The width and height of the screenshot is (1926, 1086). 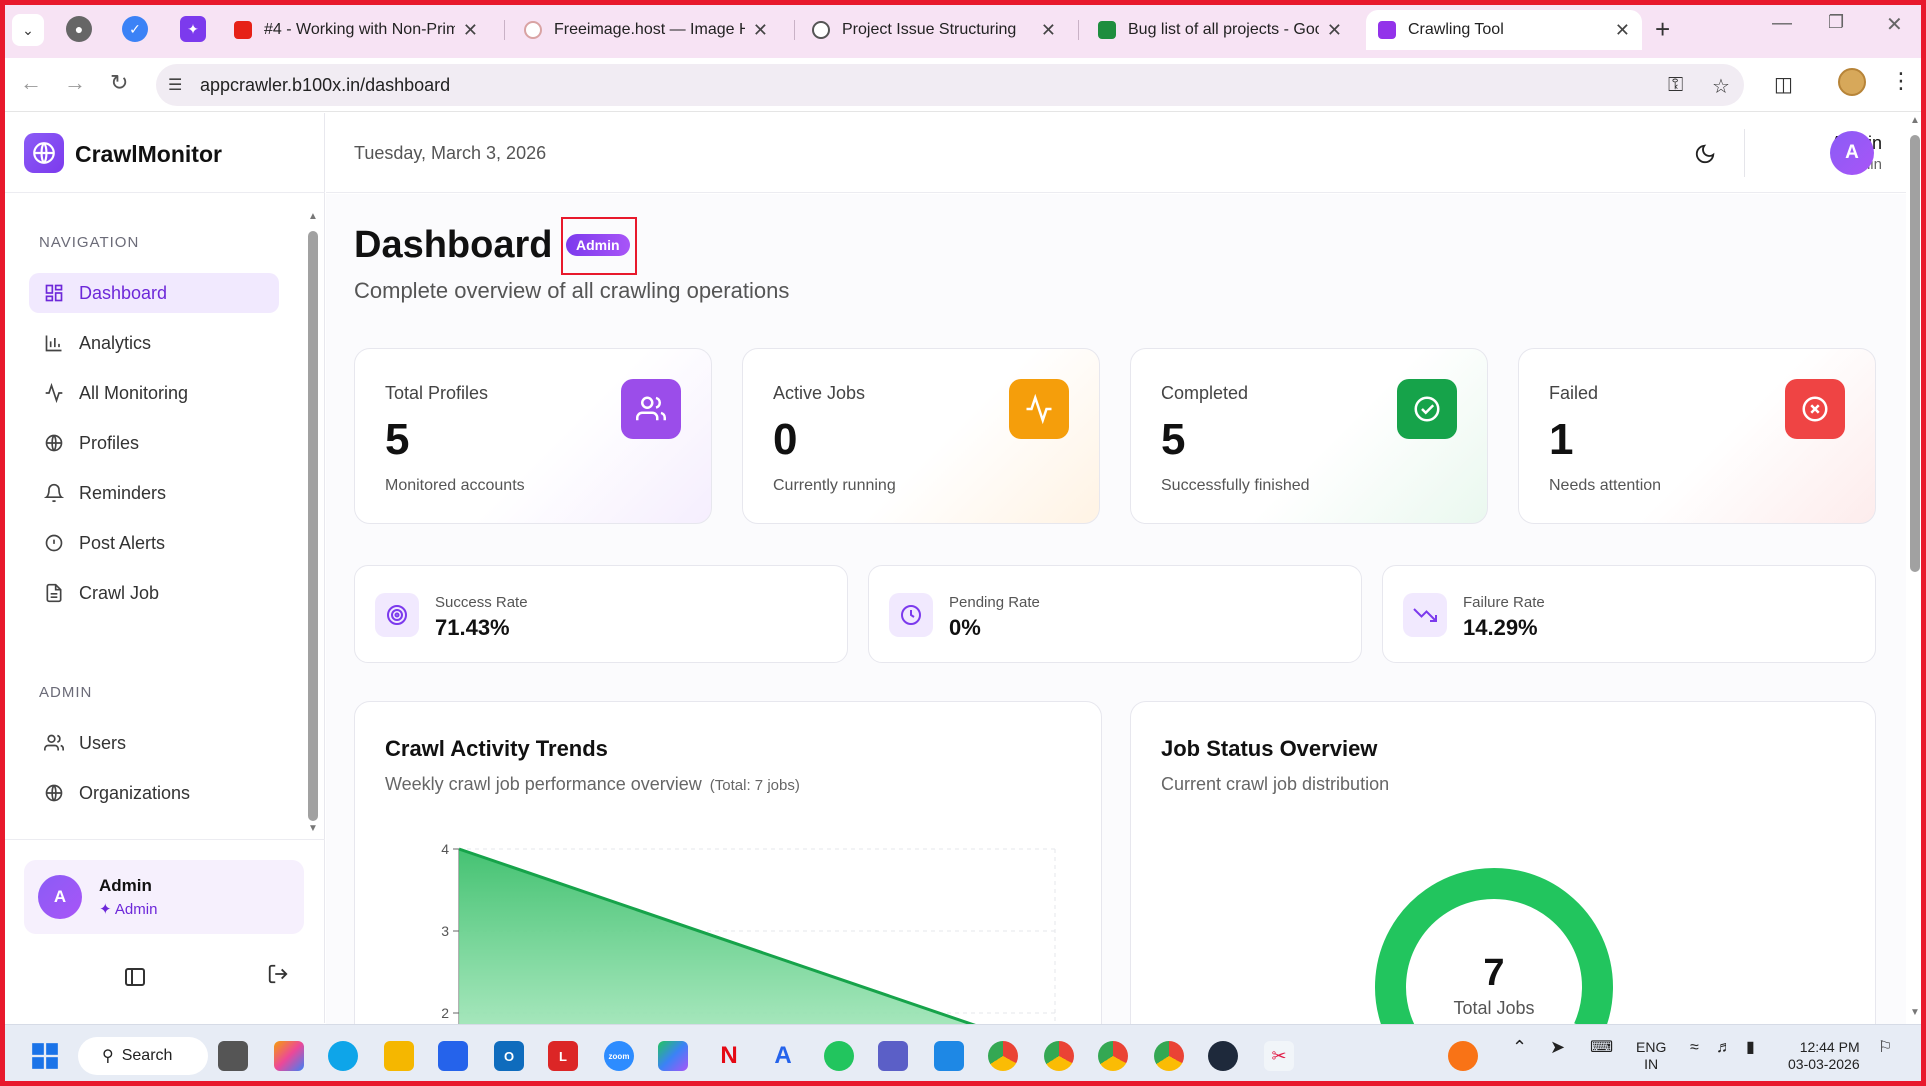 I want to click on back-button: ←, so click(x=31, y=83).